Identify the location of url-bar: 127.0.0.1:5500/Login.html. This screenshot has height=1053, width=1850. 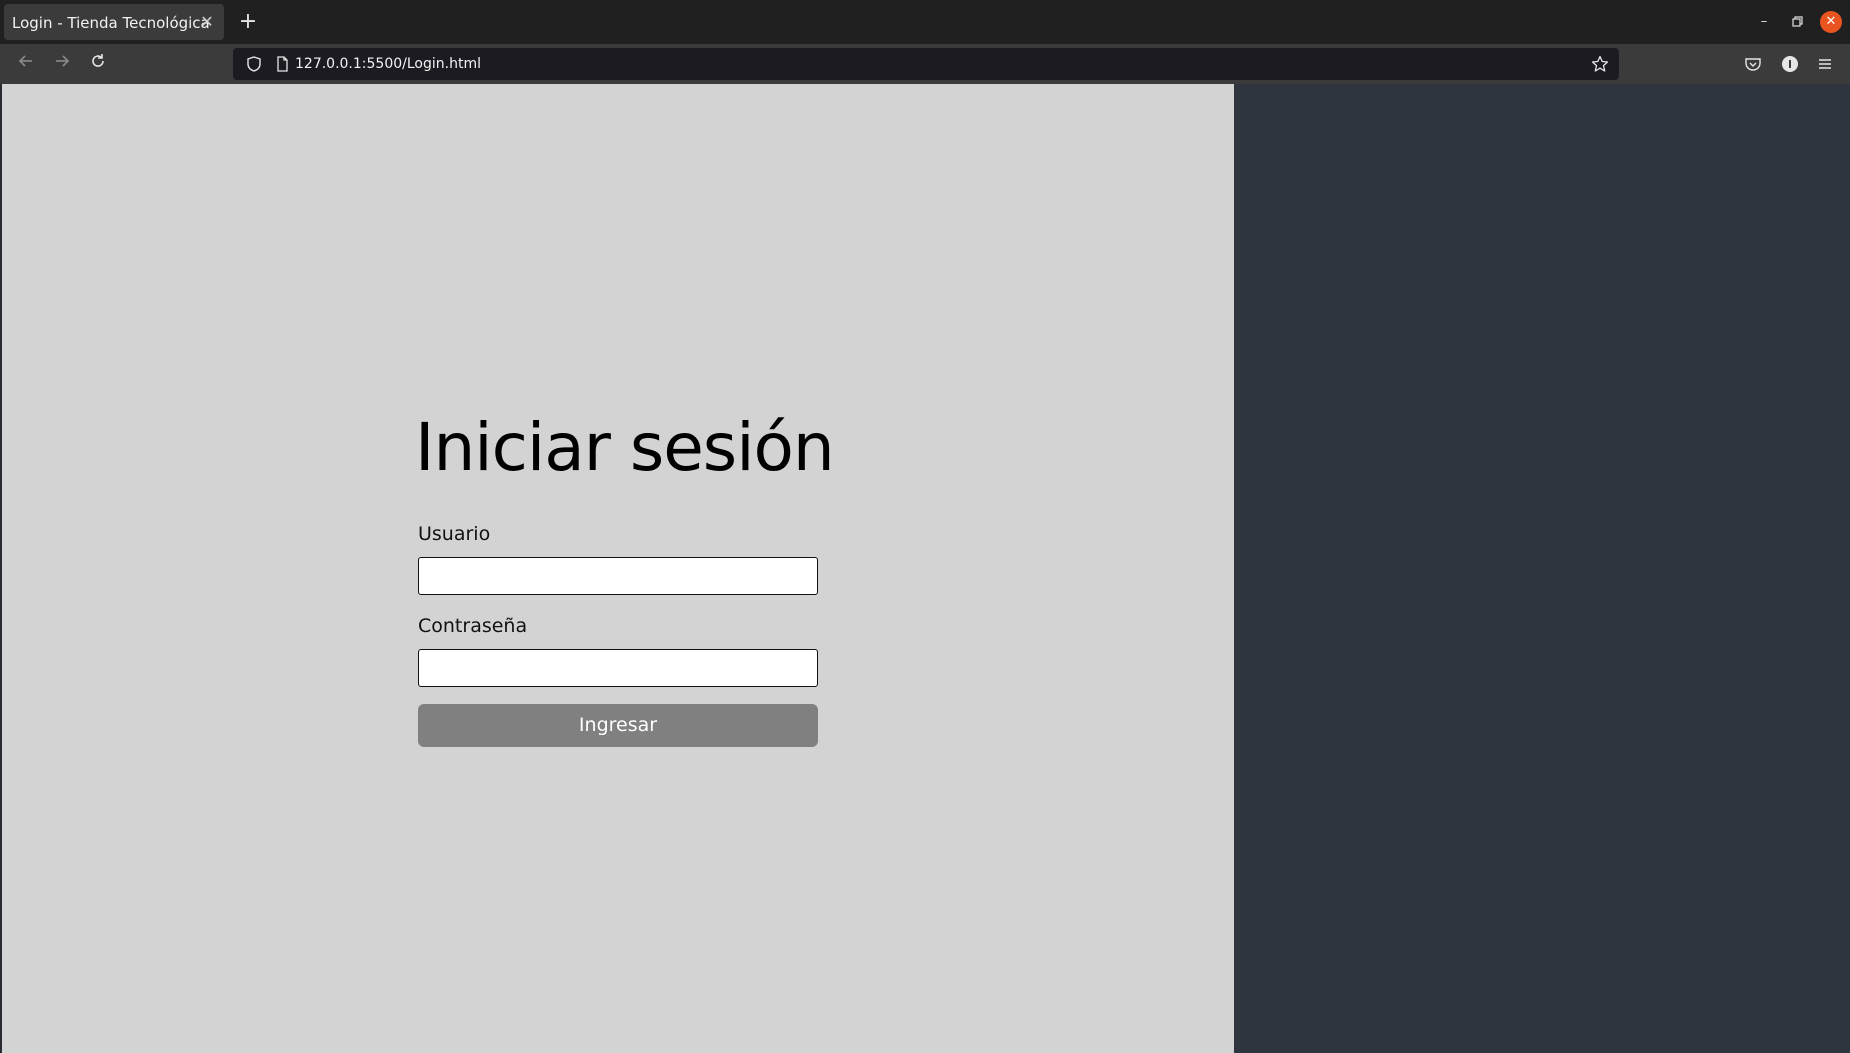
(926, 64).